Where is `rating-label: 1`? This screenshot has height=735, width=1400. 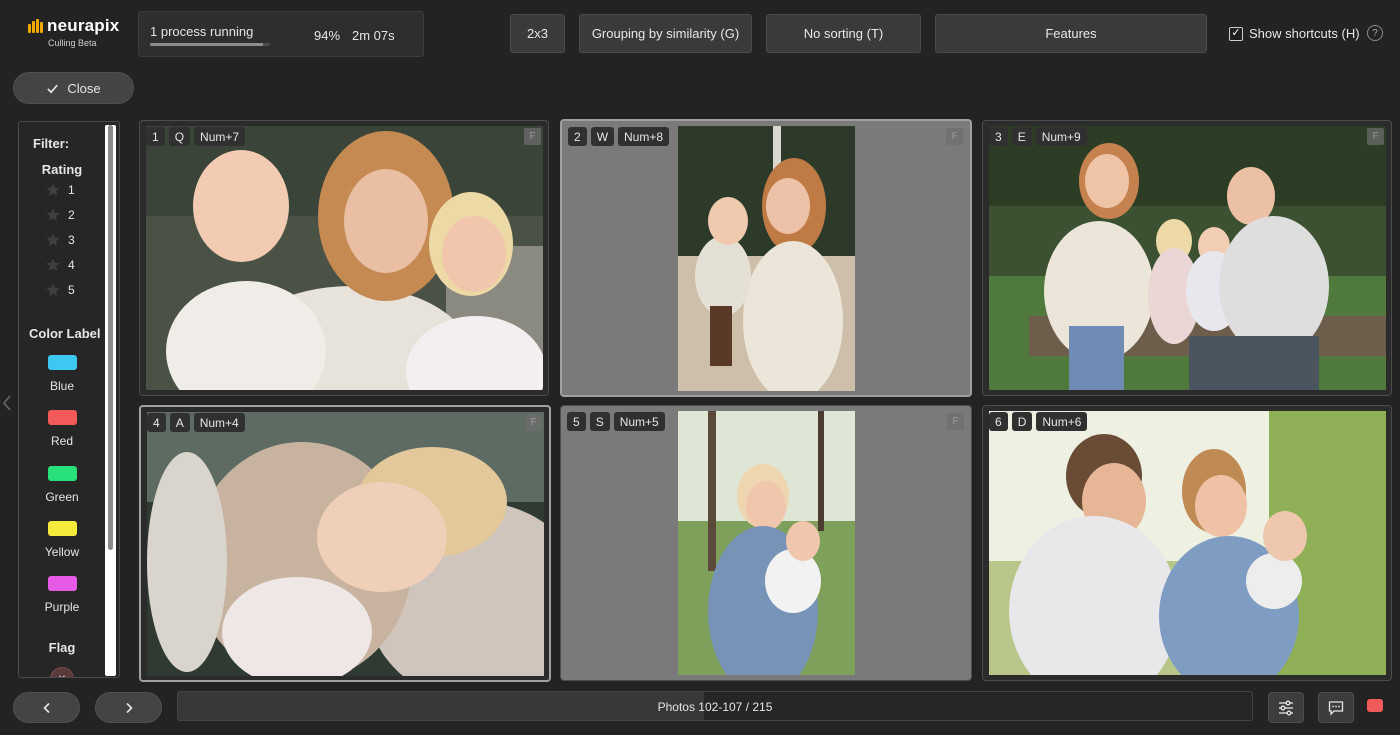
rating-label: 1 is located at coordinates (71, 190).